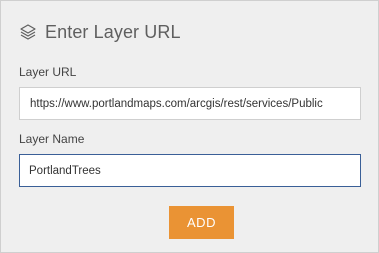  Describe the element at coordinates (190, 103) in the screenshot. I see `layer-url-input` at that location.